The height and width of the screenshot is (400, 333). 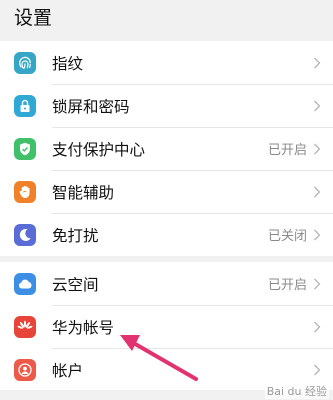 I want to click on page-title: 设置, so click(x=33, y=17).